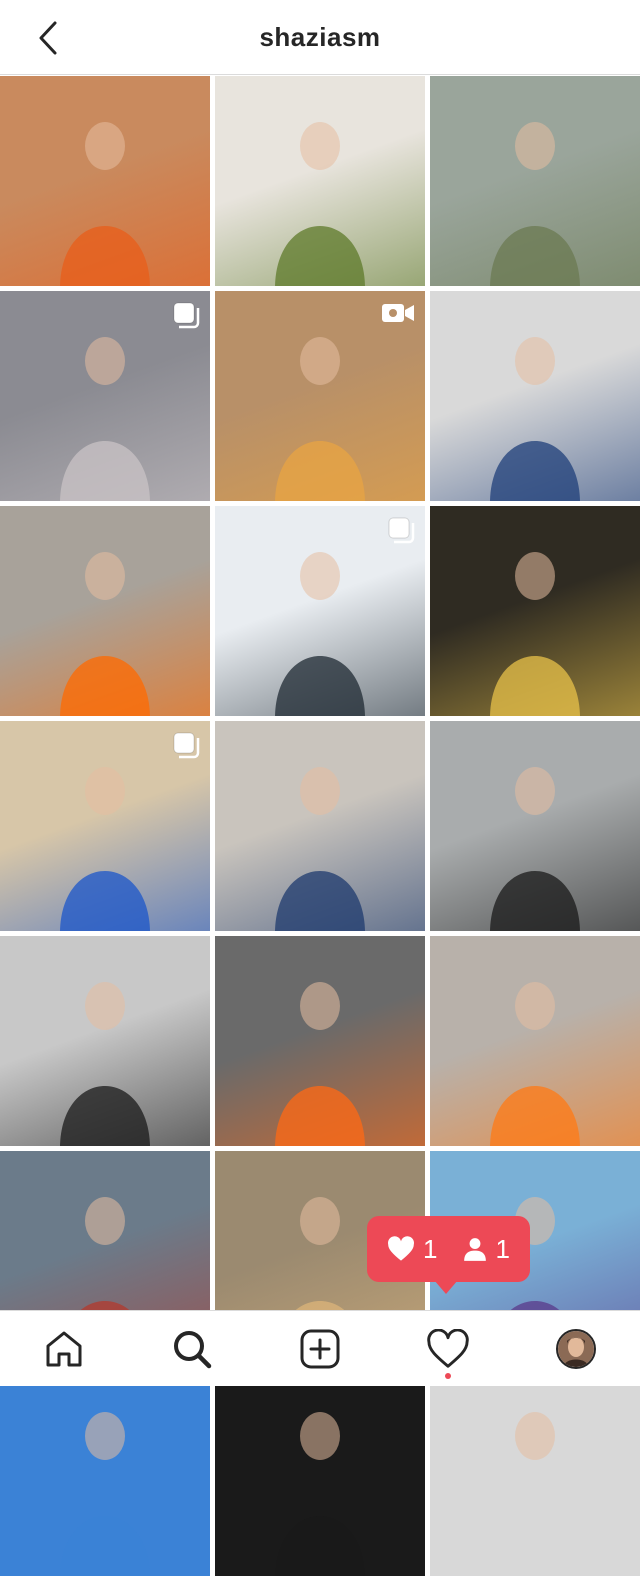 This screenshot has height=1576, width=640. I want to click on bottom-nav, so click(320, 1348).